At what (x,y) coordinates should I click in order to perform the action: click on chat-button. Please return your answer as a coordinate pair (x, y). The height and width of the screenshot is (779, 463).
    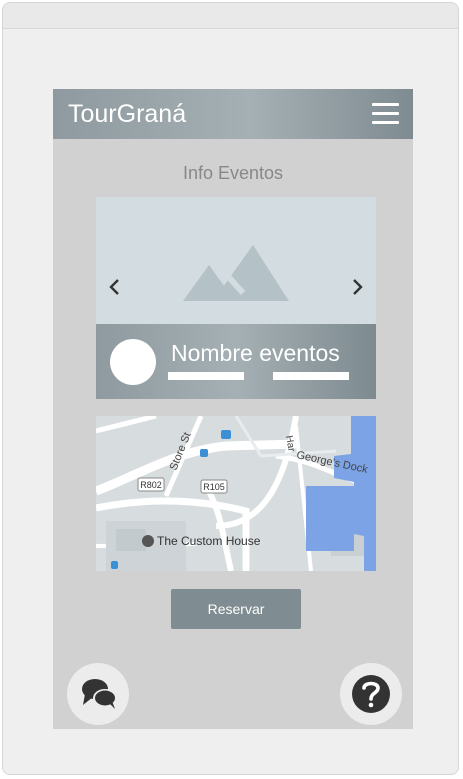
    Looking at the image, I should click on (98, 694).